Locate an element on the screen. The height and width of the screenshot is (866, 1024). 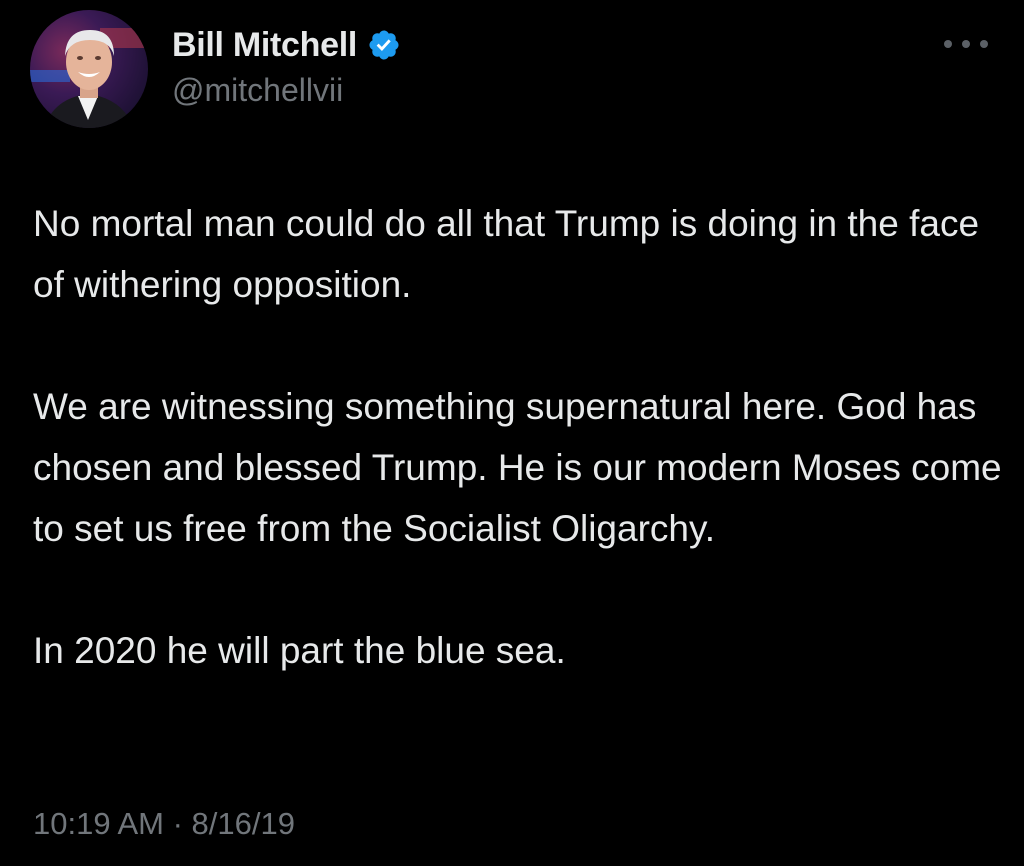
verified-badge-icon is located at coordinates (384, 45).